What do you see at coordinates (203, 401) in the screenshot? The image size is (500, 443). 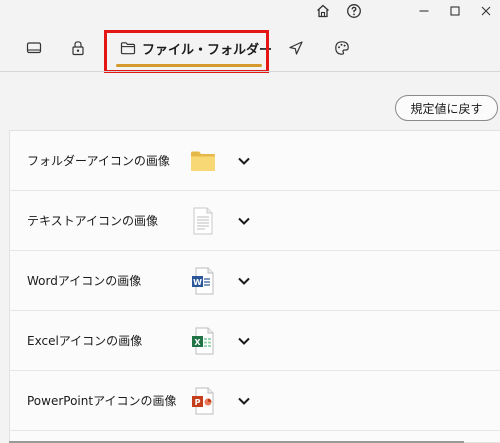 I see `powerpoint-file-icon: P` at bounding box center [203, 401].